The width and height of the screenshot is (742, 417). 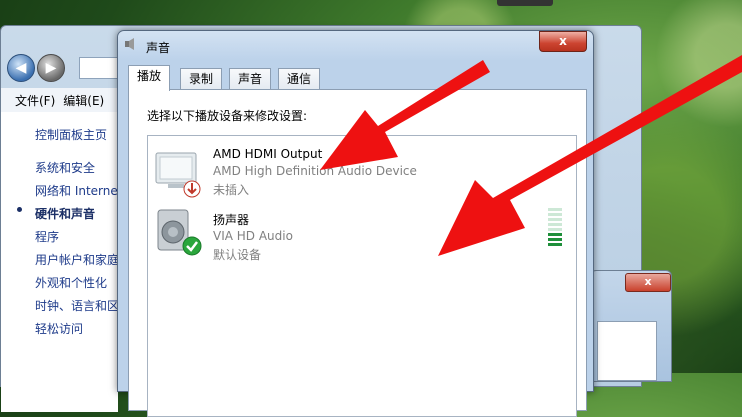 What do you see at coordinates (19, 209) in the screenshot?
I see `current-section-bullet` at bounding box center [19, 209].